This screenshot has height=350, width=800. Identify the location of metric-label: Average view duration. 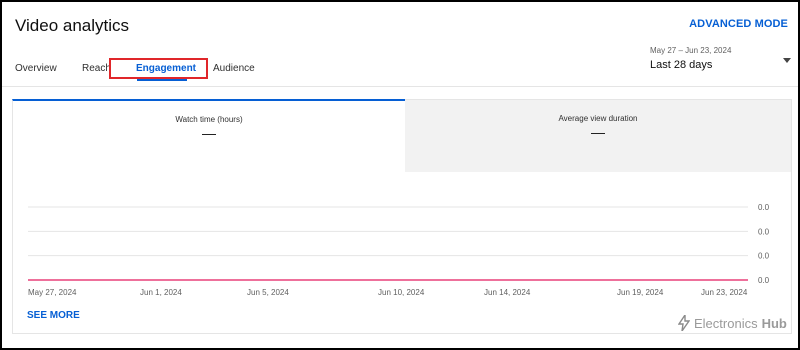
(598, 118).